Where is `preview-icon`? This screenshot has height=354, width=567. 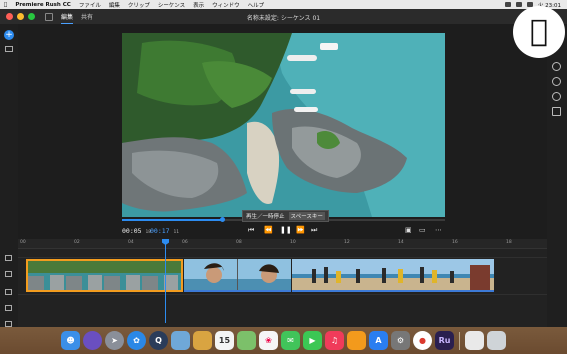
preview-icon is located at coordinates (180, 340).